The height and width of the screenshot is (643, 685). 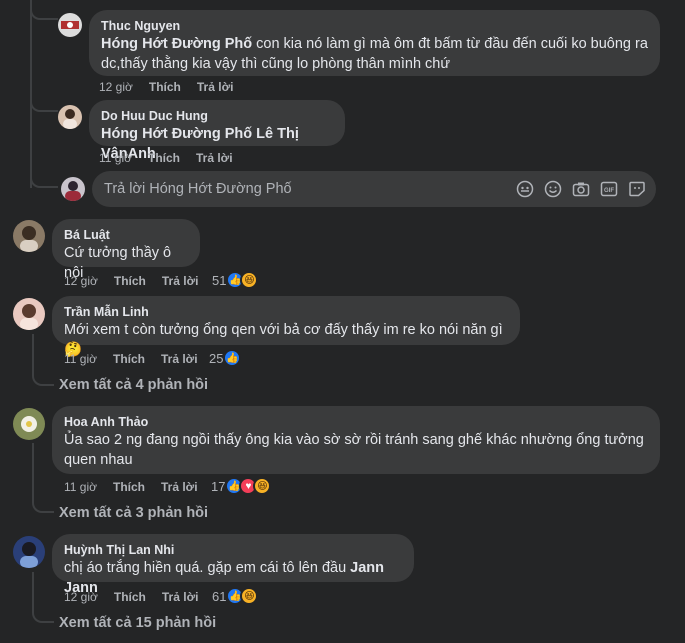 What do you see at coordinates (217, 116) in the screenshot?
I see `comment-author: Do Huu Duc Hung` at bounding box center [217, 116].